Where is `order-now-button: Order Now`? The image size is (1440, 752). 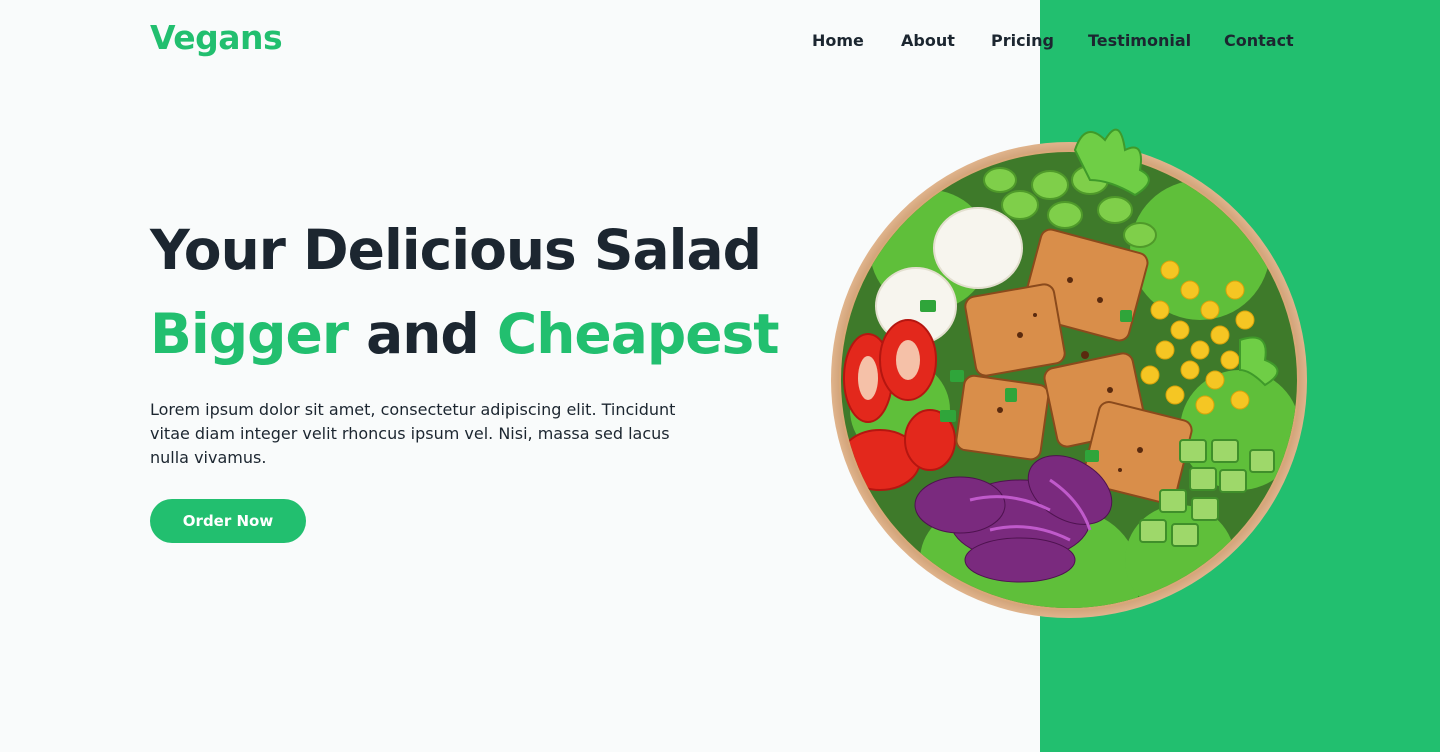 order-now-button: Order Now is located at coordinates (228, 521).